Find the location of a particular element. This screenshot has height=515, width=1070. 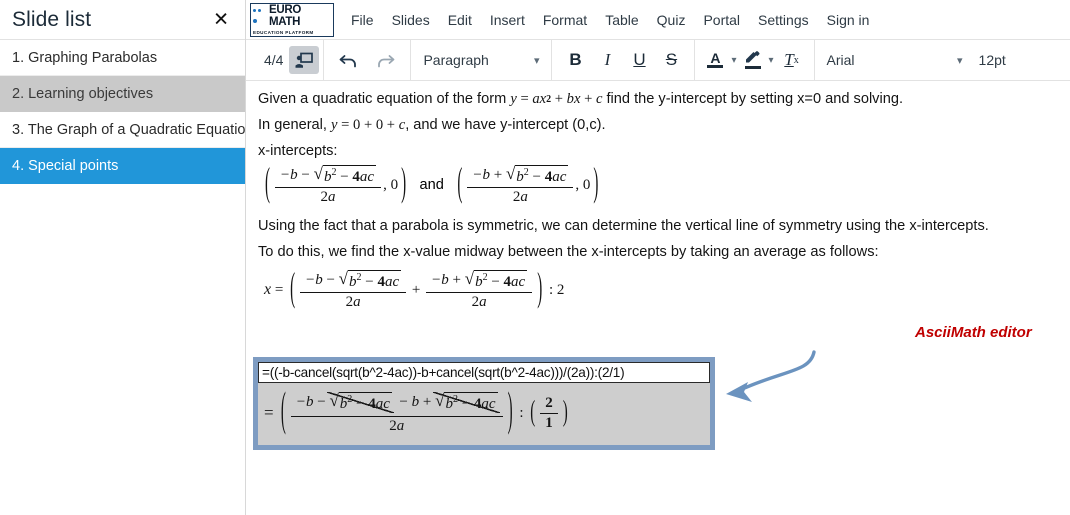

highlighter-pen-icon is located at coordinates (753, 60).